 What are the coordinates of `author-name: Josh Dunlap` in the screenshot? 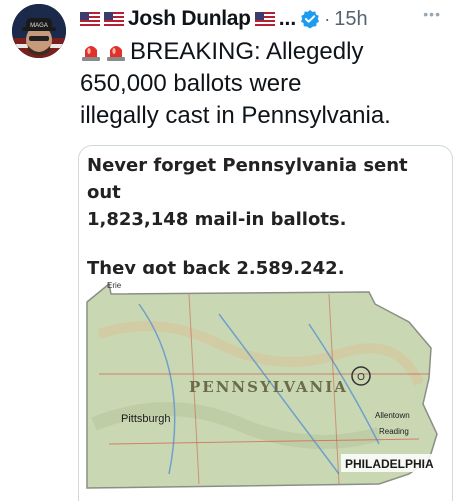 It's located at (189, 19).